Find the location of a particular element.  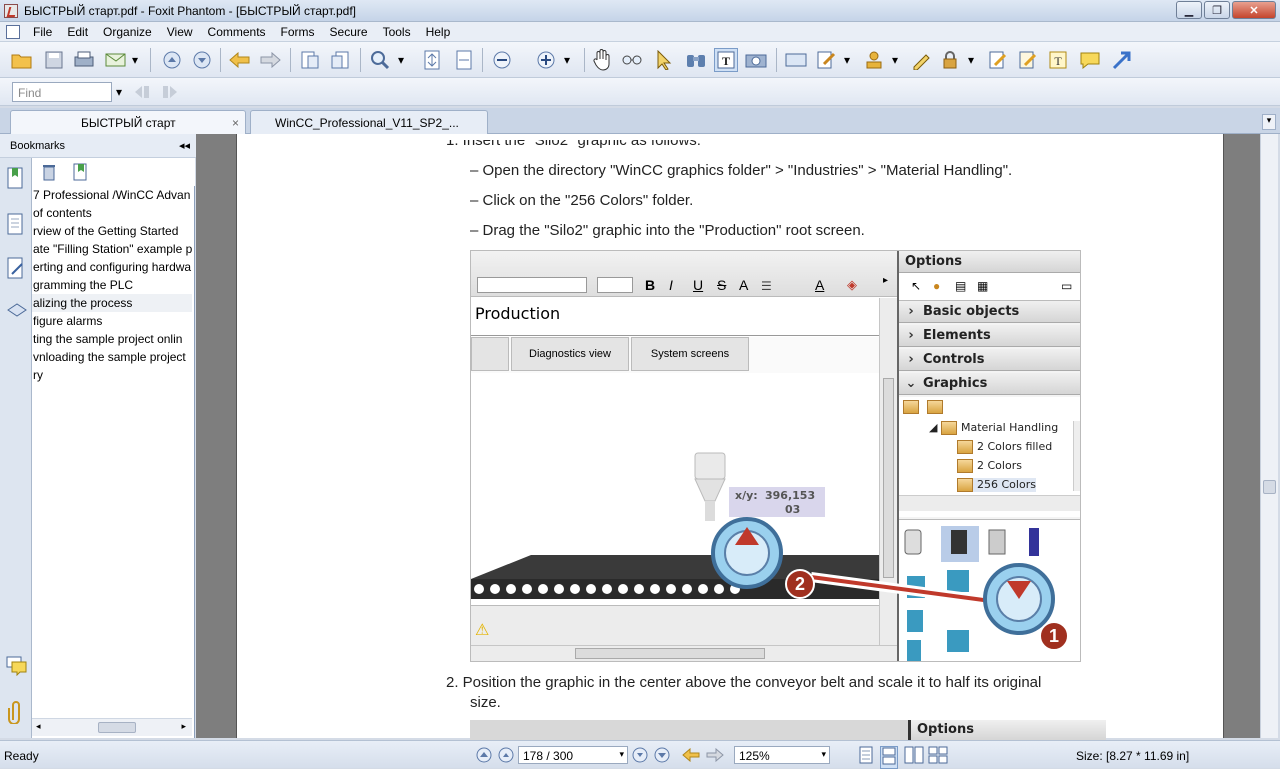

single-page-view-icon is located at coordinates (866, 756).